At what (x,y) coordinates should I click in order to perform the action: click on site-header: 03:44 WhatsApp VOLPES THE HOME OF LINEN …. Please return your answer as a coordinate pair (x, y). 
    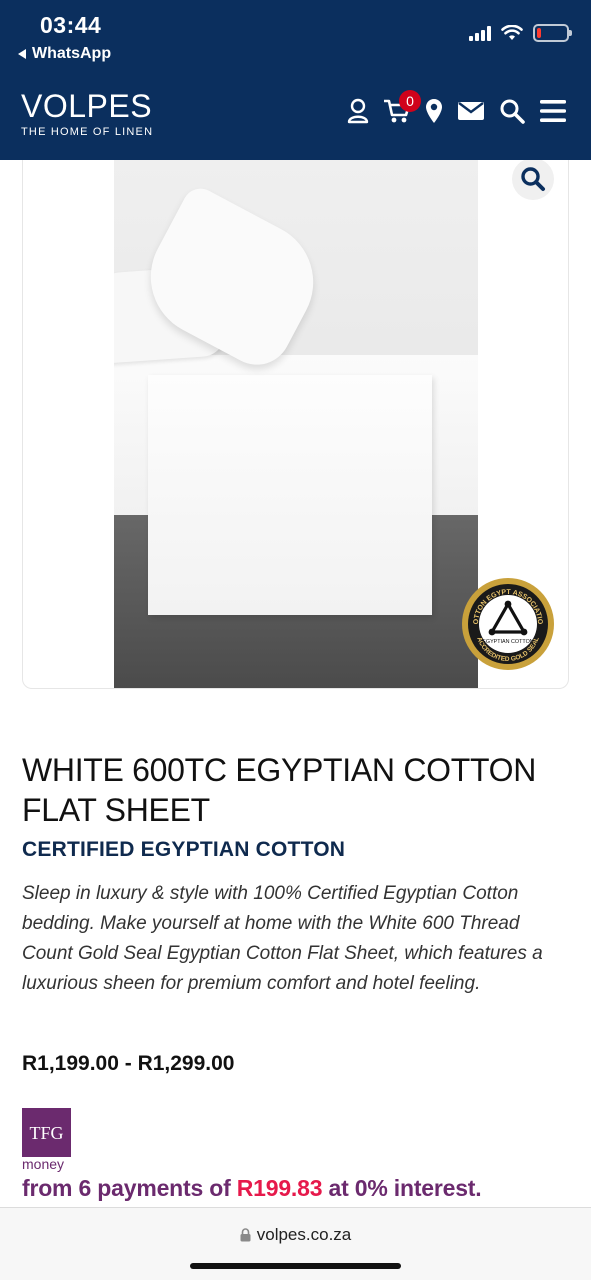
    Looking at the image, I should click on (295, 80).